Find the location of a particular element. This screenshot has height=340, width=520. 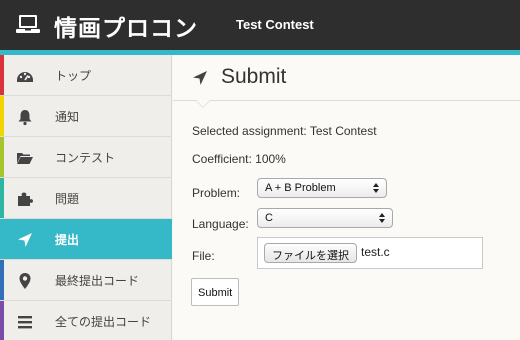

language-select-value: C is located at coordinates (269, 218).